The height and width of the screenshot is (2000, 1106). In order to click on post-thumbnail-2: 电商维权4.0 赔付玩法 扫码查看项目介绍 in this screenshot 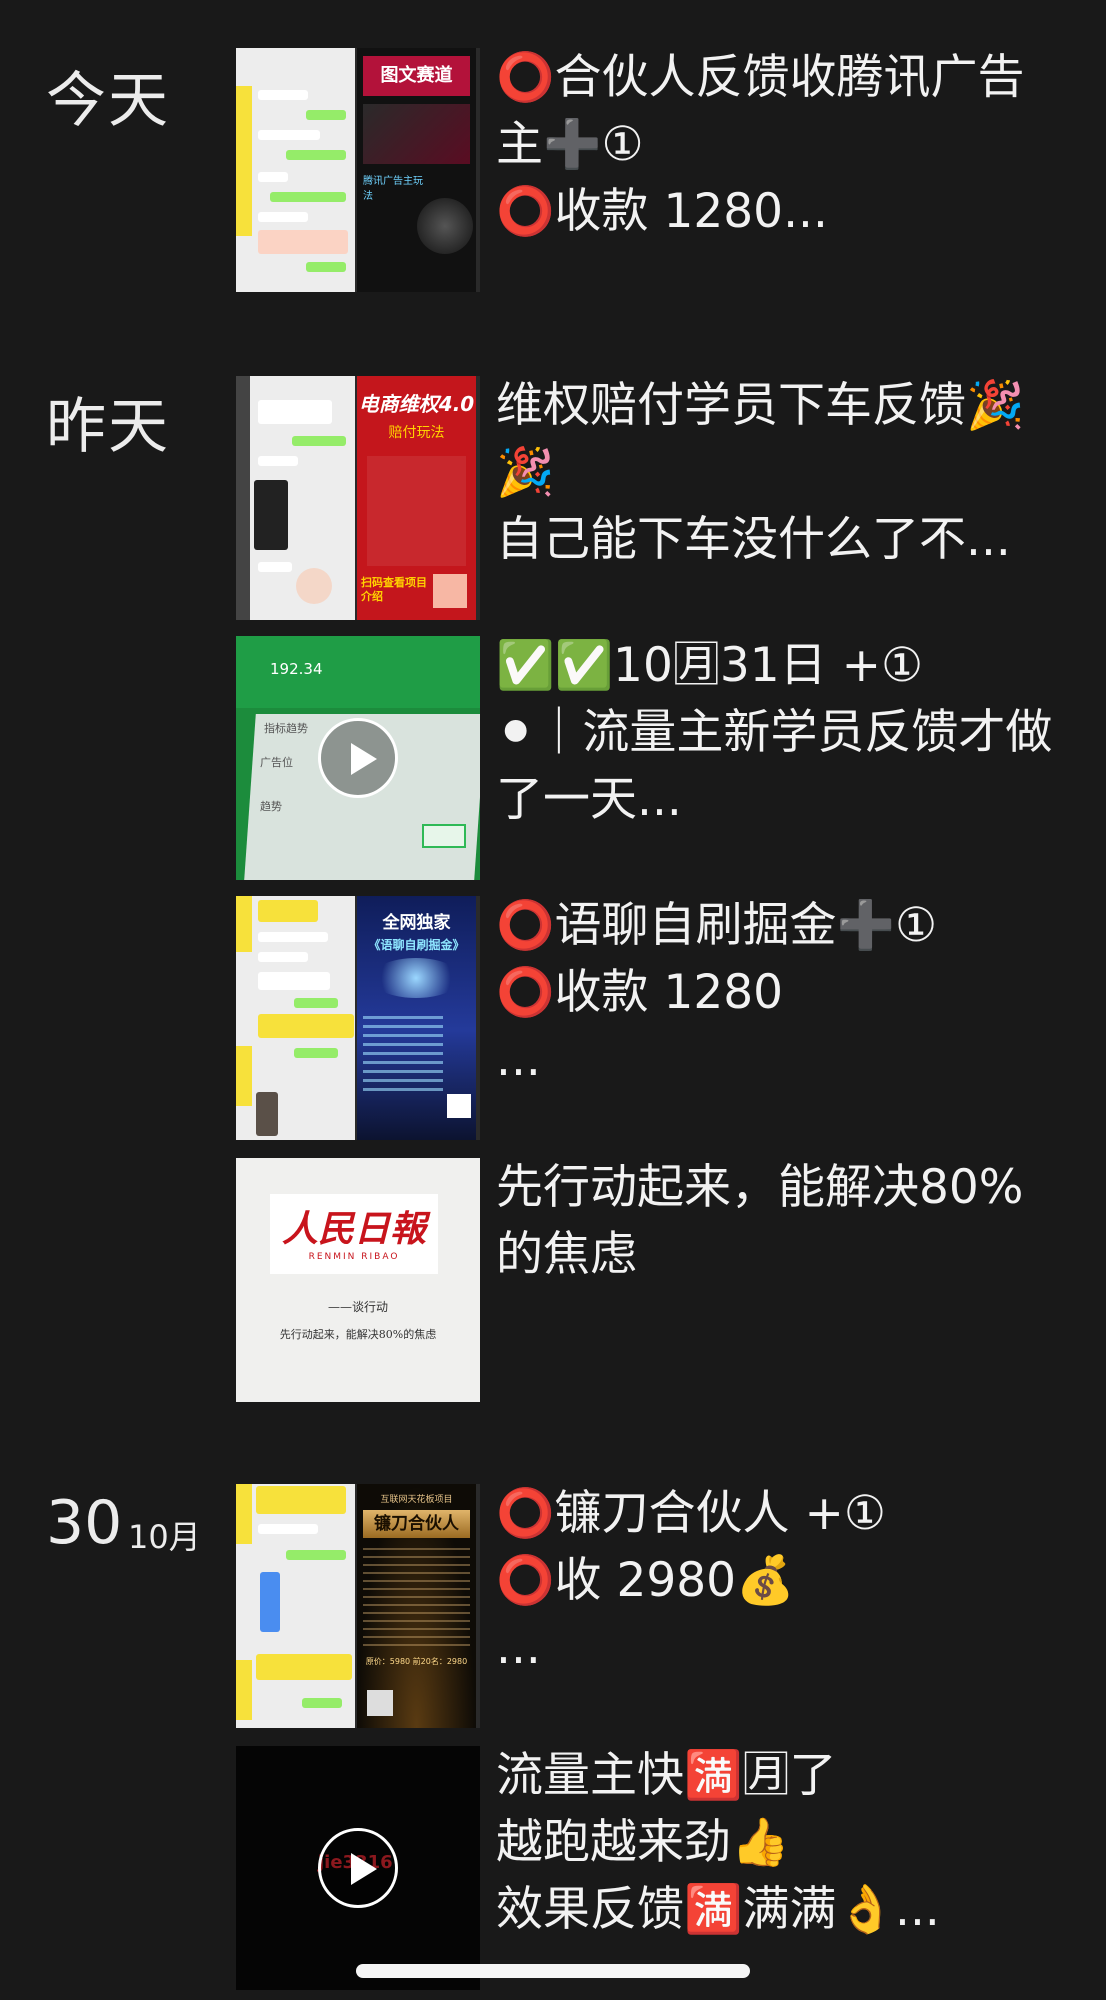, I will do `click(358, 498)`.